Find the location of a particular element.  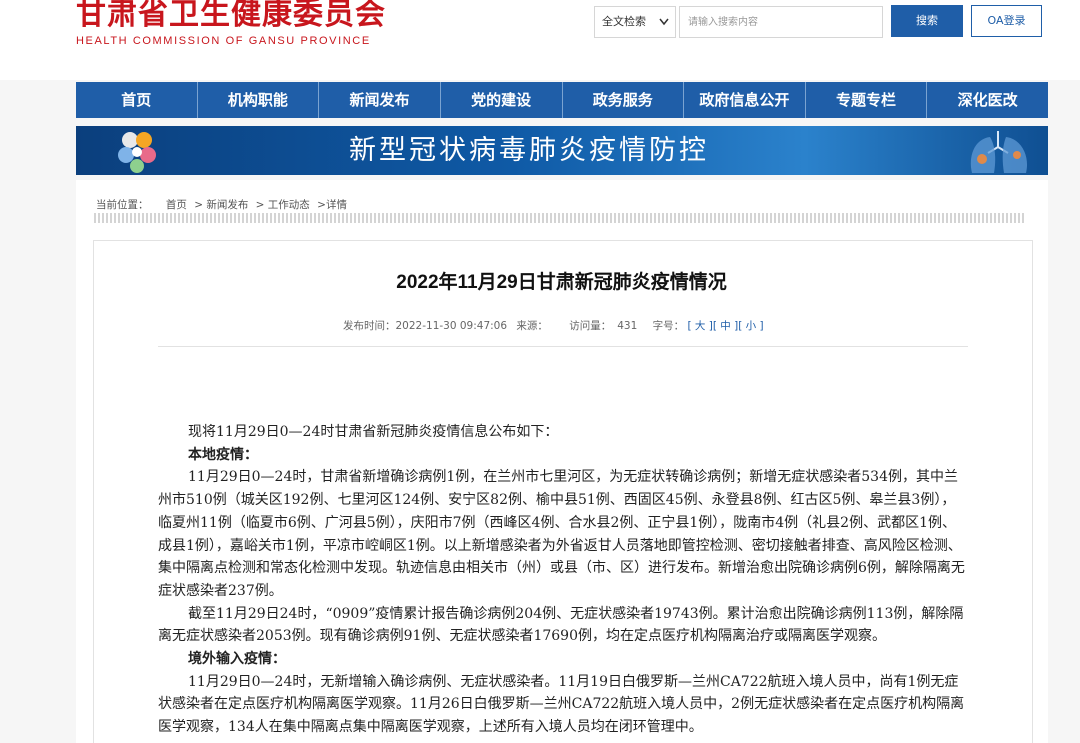

nav-item-topics: 专题专栏 is located at coordinates (867, 100).